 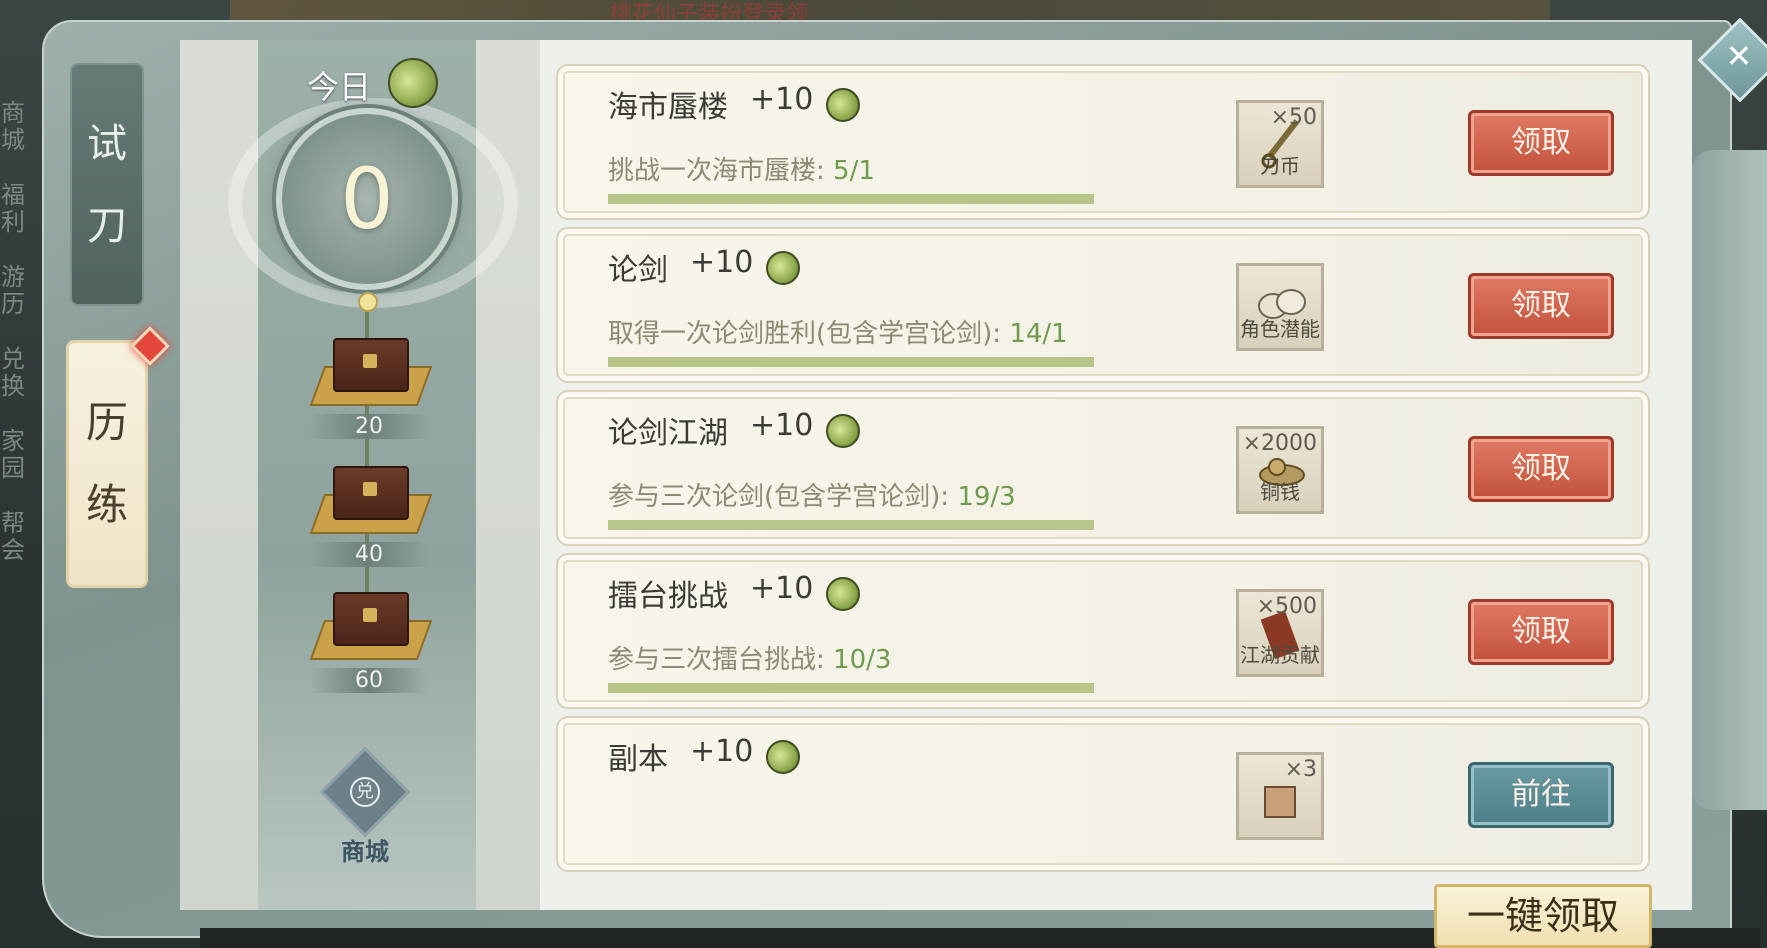 I want to click on tab-trial: 试刀, so click(x=107, y=184).